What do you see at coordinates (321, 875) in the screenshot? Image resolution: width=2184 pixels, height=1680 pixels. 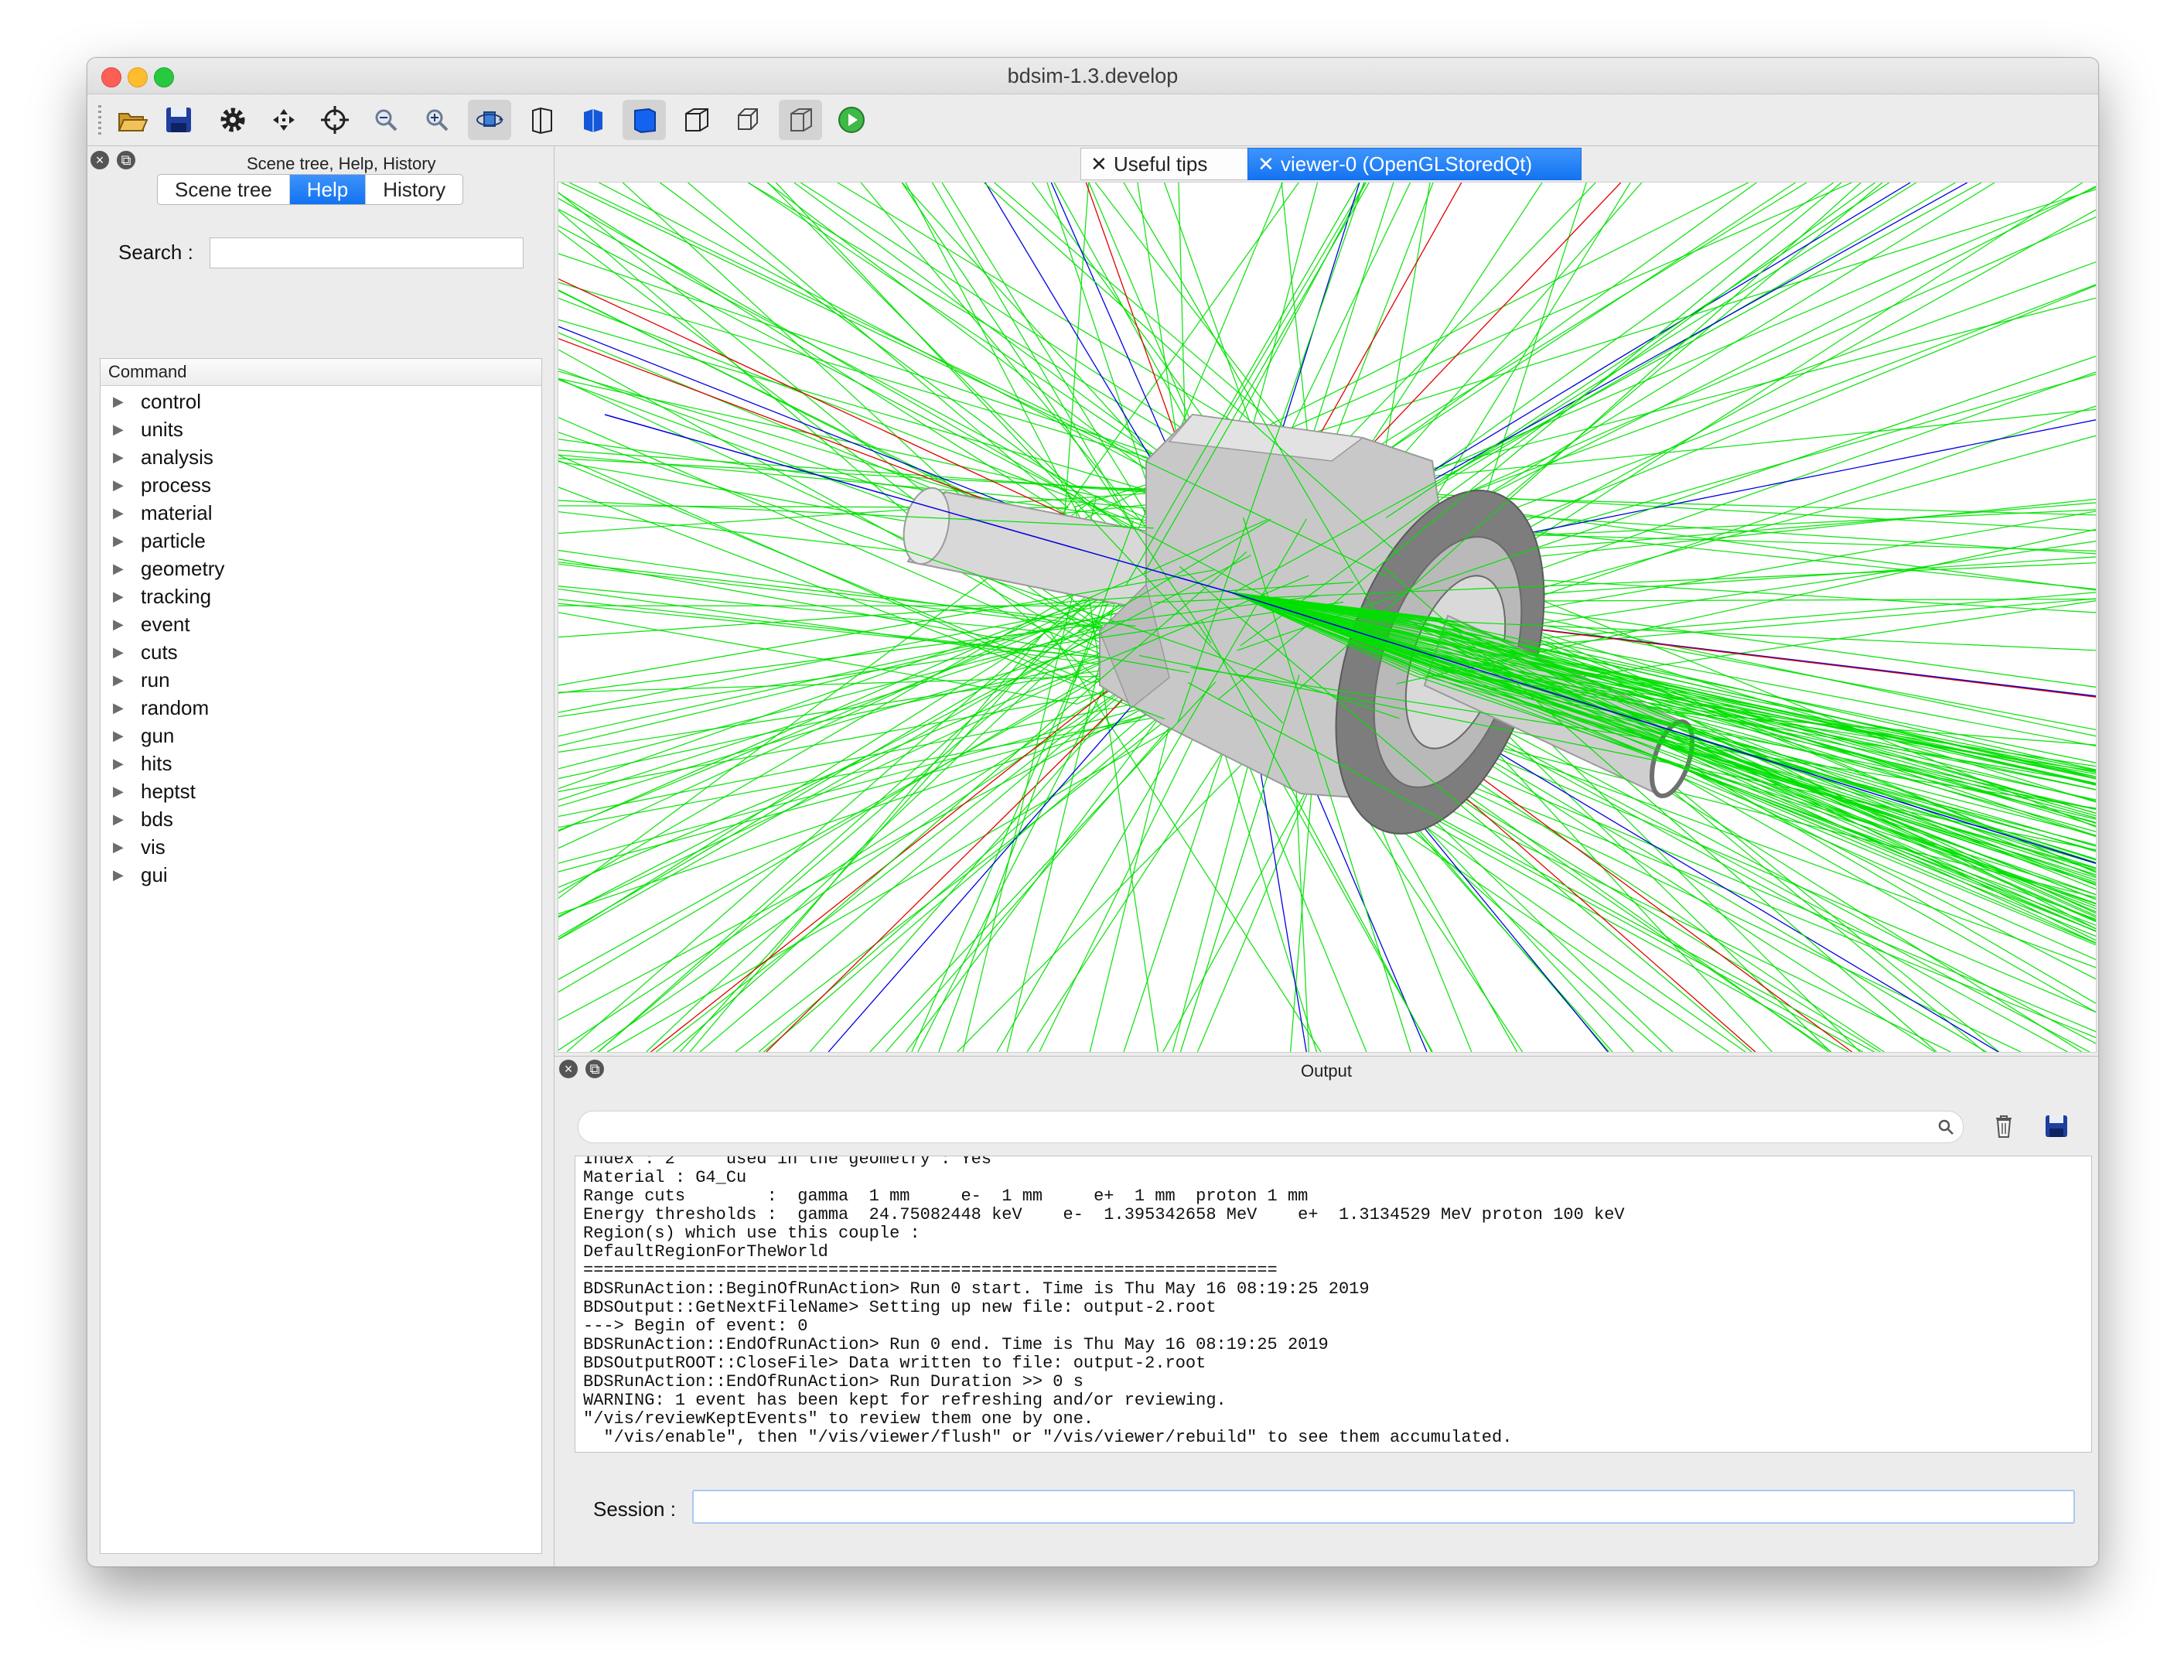 I see `tree-item-gui: ▶ gui` at bounding box center [321, 875].